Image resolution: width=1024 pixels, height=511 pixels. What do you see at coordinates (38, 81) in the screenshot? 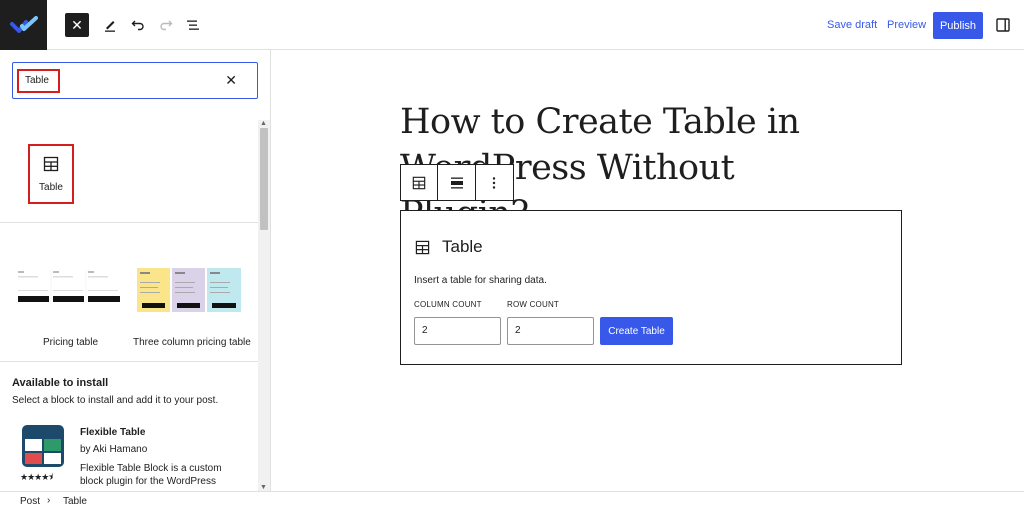
I see `search-query-highlight: Table` at bounding box center [38, 81].